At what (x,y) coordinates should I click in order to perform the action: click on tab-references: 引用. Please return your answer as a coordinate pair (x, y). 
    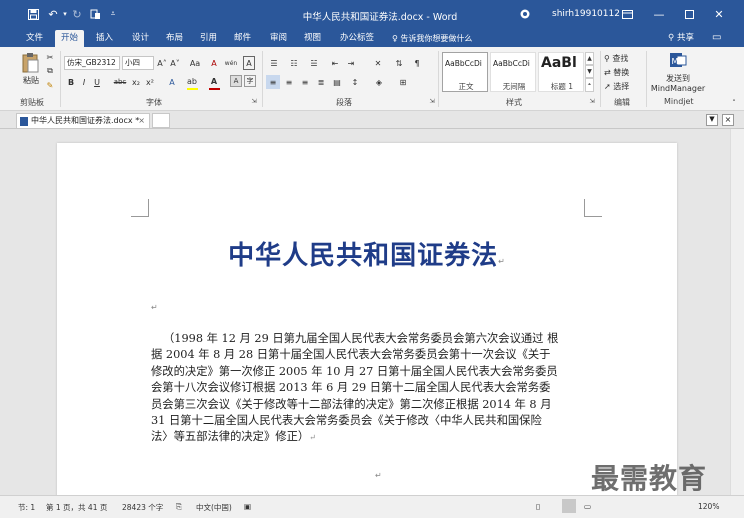
    Looking at the image, I should click on (208, 38).